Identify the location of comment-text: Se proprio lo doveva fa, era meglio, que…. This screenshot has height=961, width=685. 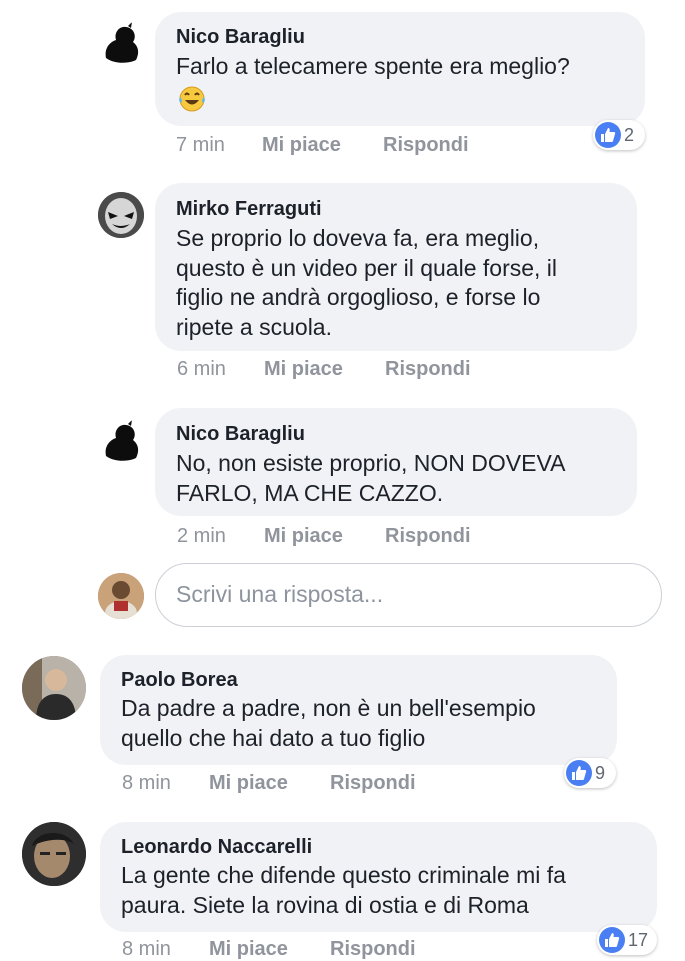
(367, 282).